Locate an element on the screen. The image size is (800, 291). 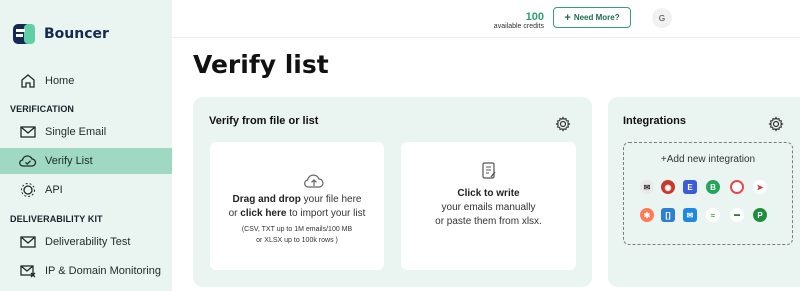
sidebar-item-label: Deliverability Test is located at coordinates (88, 242).